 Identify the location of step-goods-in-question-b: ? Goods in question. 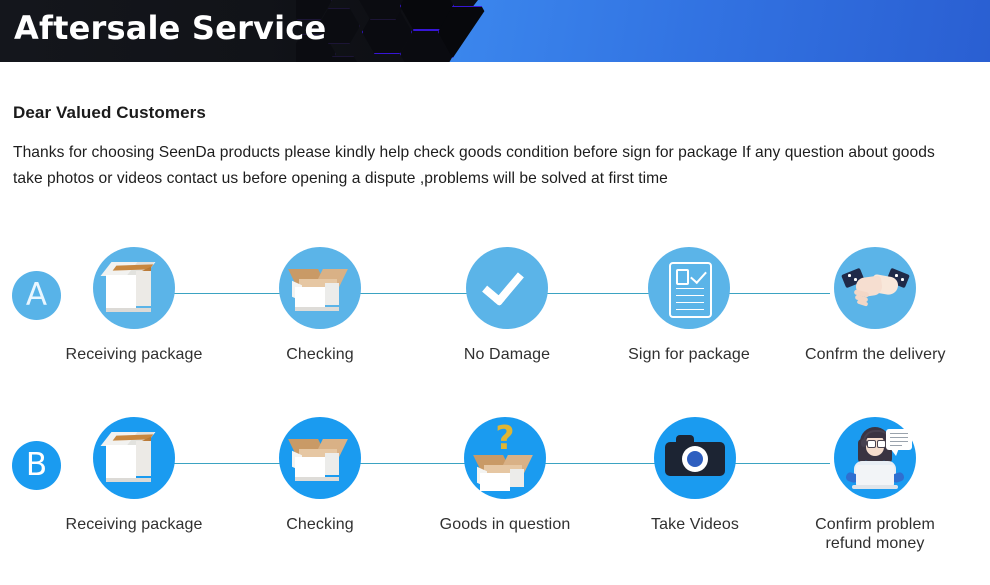
(505, 475).